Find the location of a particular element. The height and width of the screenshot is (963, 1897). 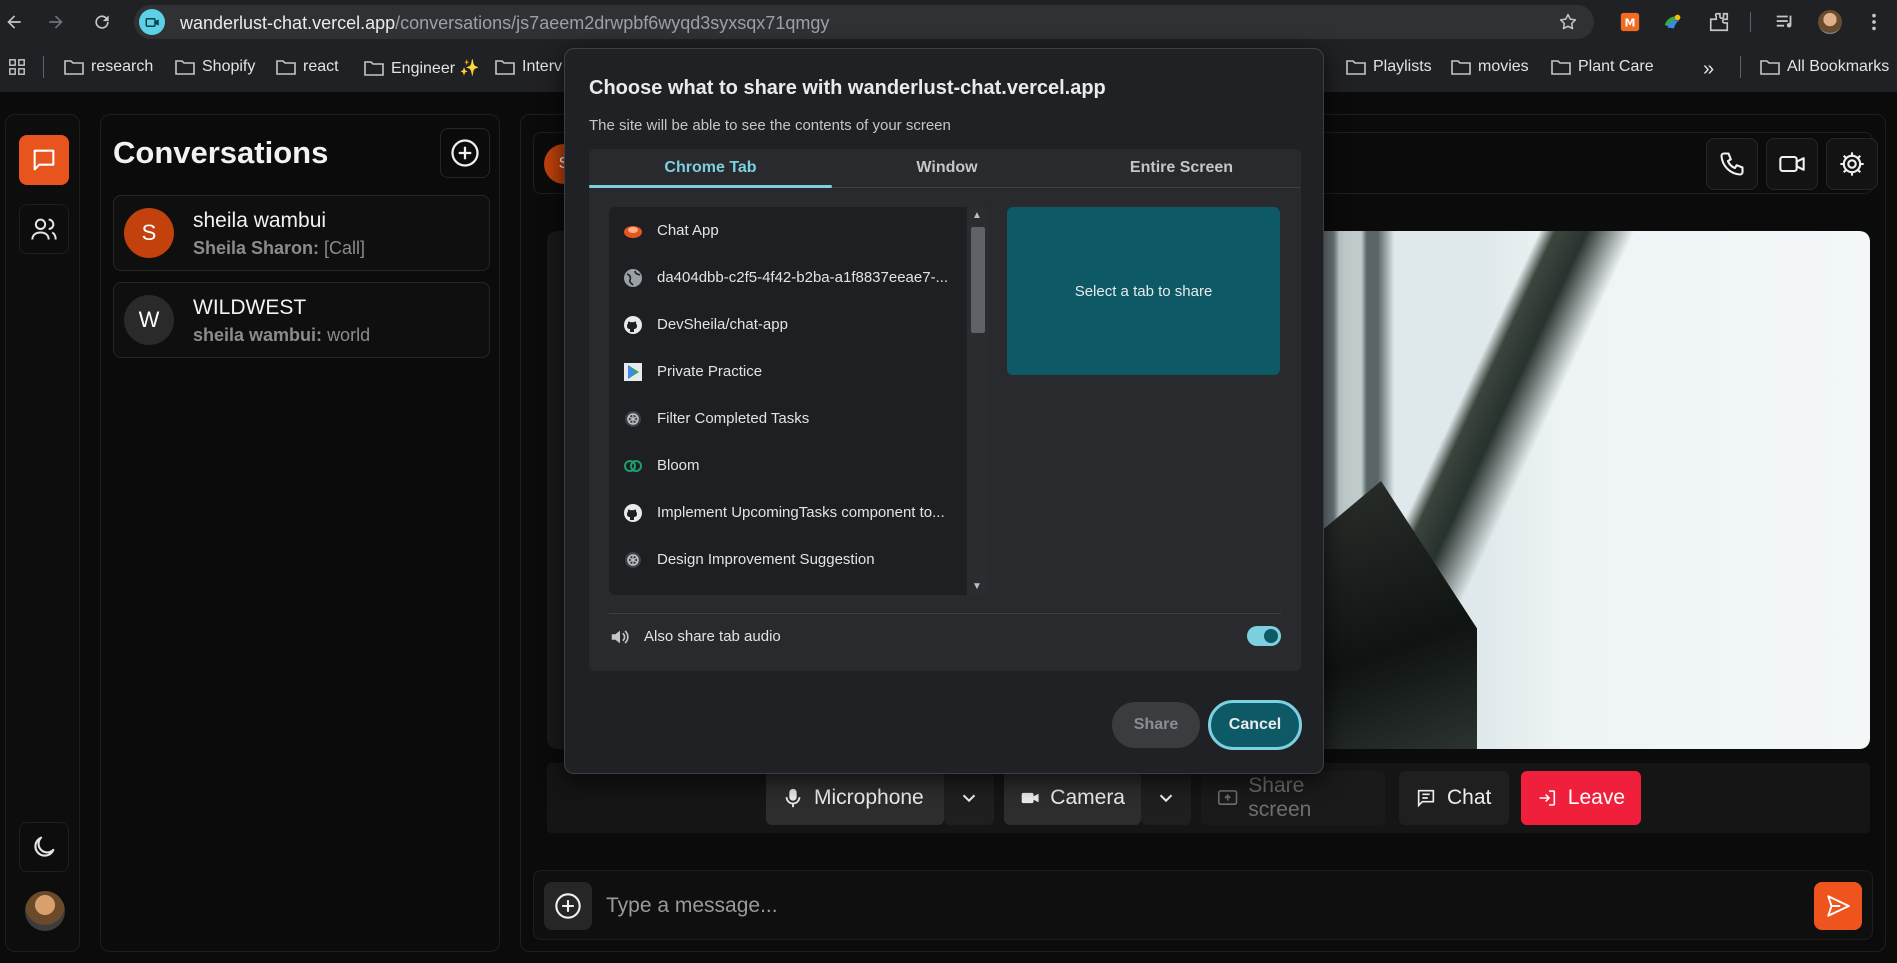

arrow-left-icon is located at coordinates (14, 22).